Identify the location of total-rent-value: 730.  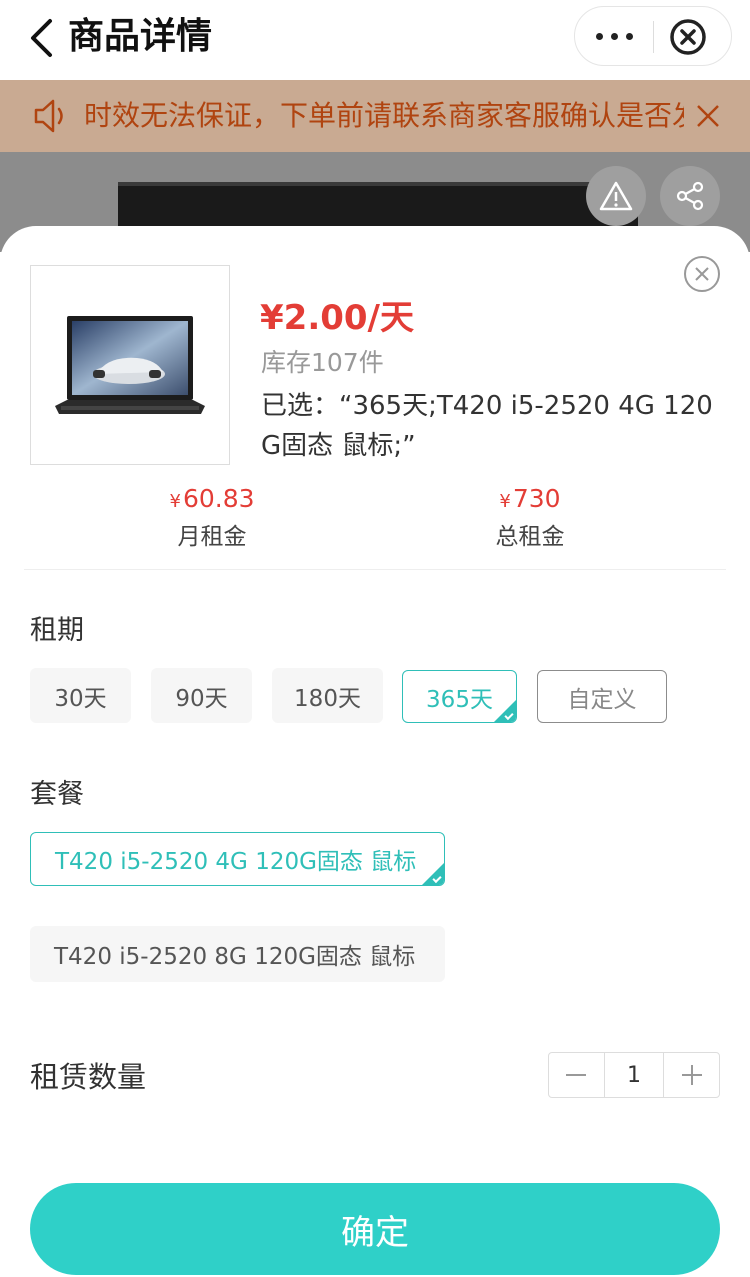
(536, 498).